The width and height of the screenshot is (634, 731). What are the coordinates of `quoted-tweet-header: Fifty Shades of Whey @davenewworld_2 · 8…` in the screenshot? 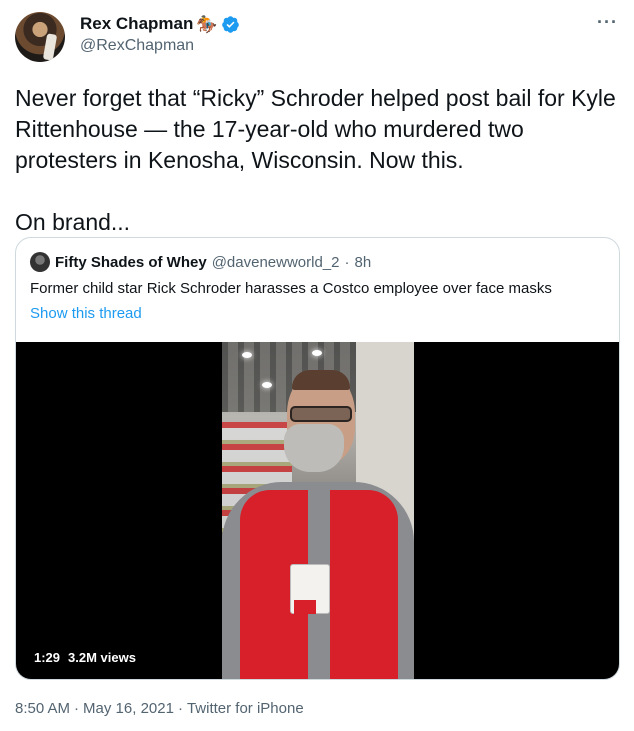 It's located at (200, 262).